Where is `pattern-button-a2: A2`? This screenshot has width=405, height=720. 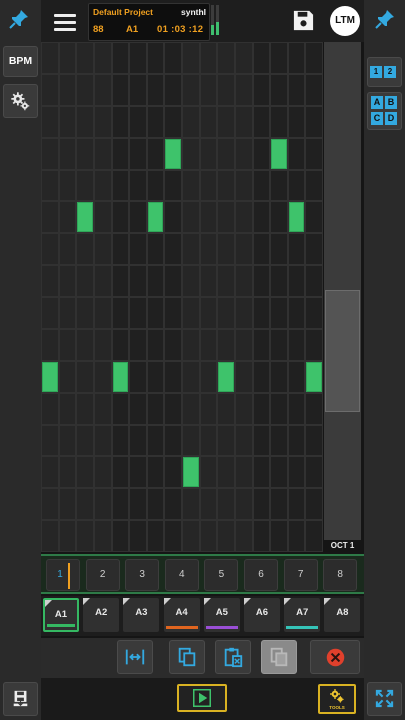 pattern-button-a2: A2 is located at coordinates (101, 615).